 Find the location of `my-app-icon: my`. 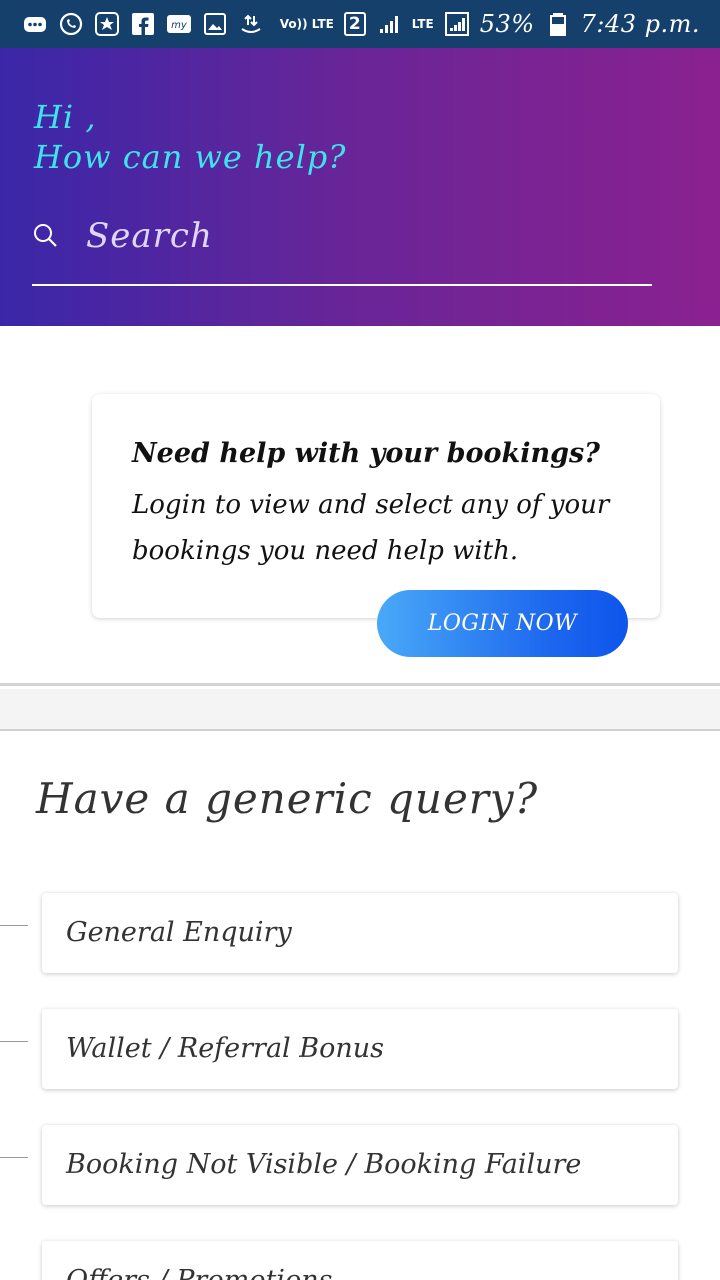

my-app-icon: my is located at coordinates (179, 24).